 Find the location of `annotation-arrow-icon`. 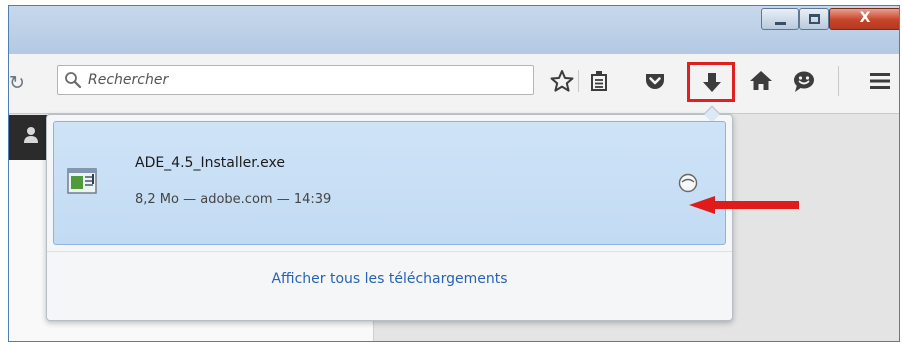

annotation-arrow-icon is located at coordinates (744, 205).